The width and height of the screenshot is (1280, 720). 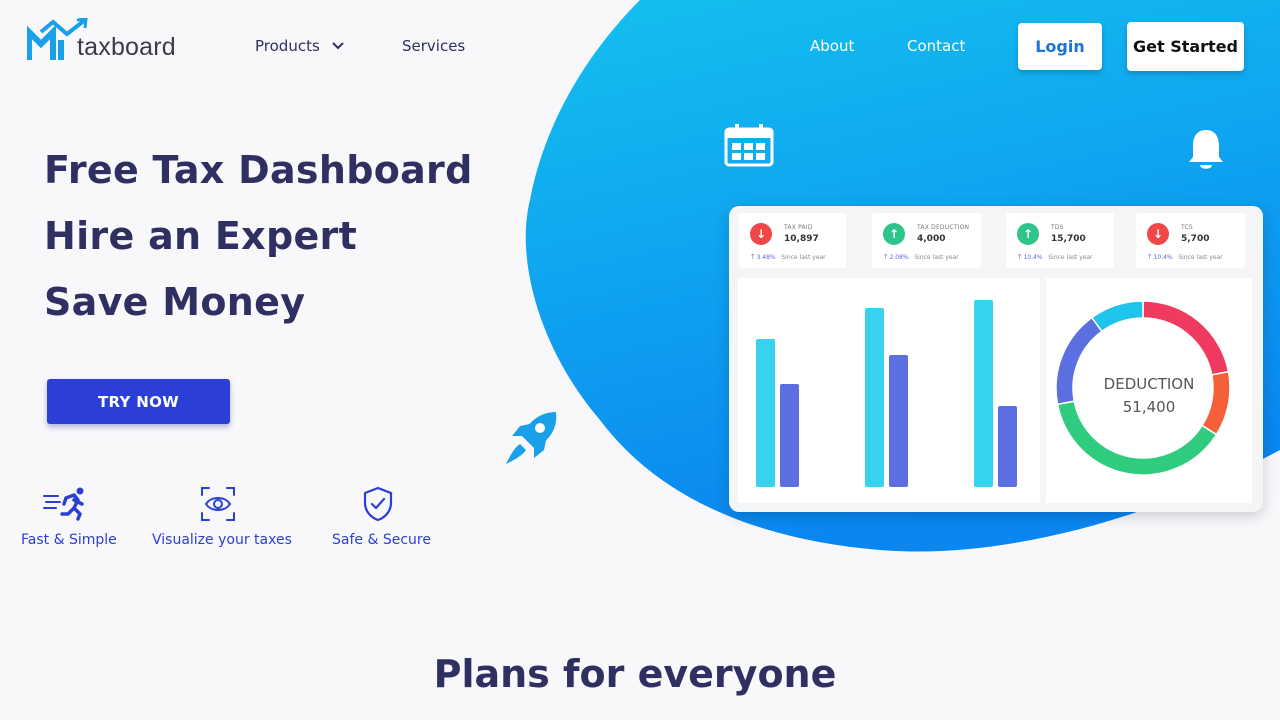 I want to click on stat-value: 10,897, so click(x=801, y=239).